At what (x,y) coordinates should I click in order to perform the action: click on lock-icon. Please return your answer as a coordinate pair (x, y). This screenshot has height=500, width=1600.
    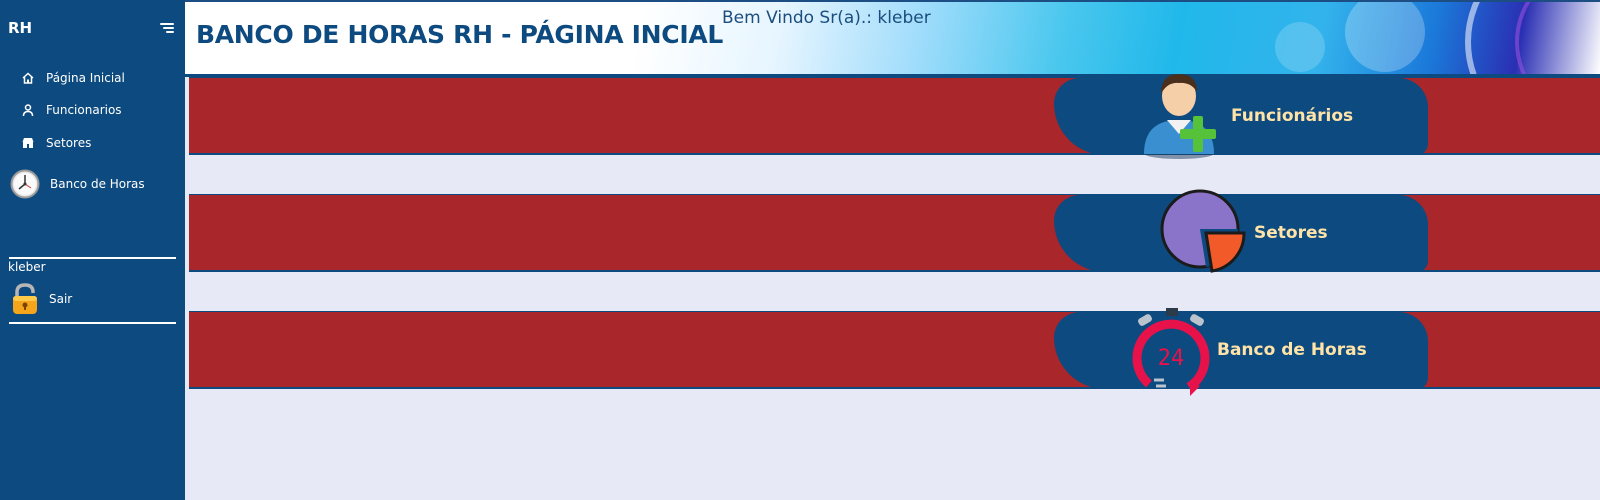
    Looking at the image, I should click on (25, 299).